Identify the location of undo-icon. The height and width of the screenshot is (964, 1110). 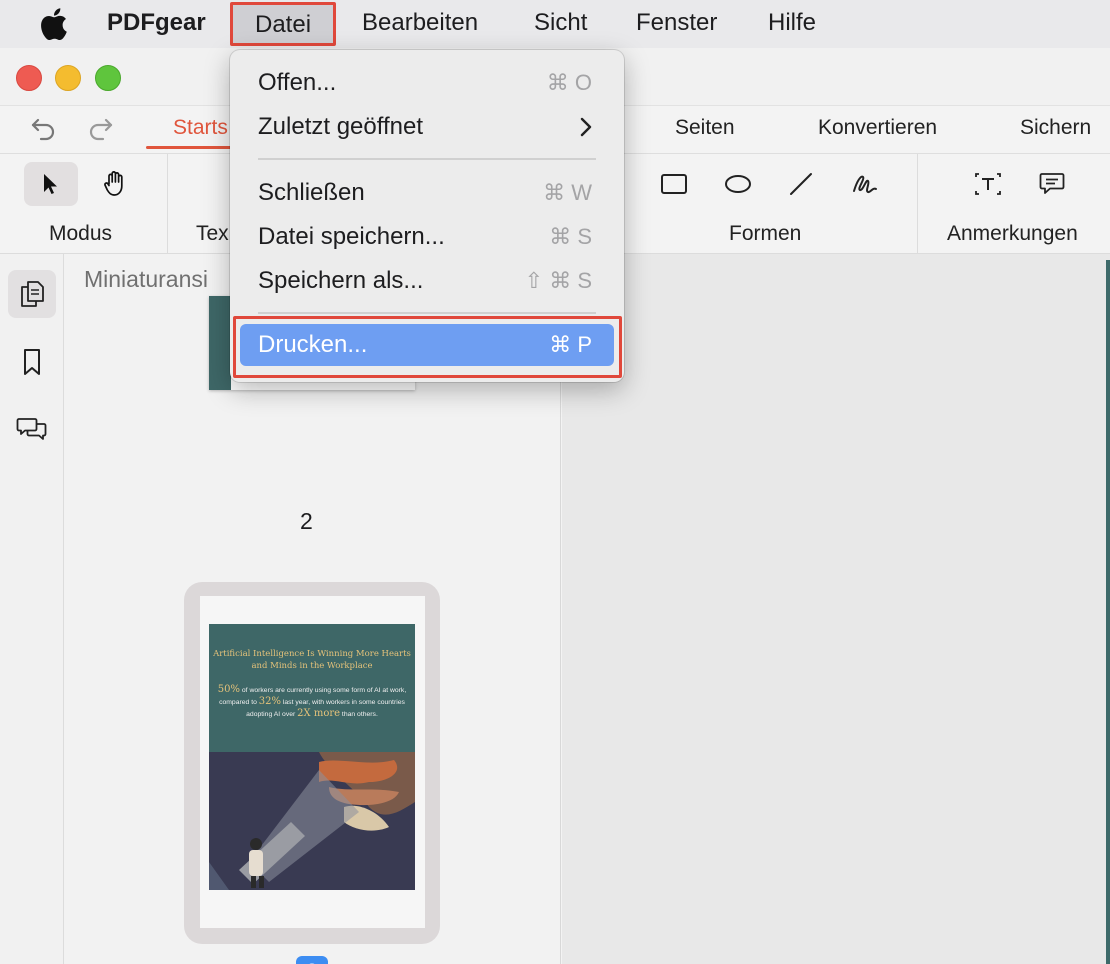
(44, 129).